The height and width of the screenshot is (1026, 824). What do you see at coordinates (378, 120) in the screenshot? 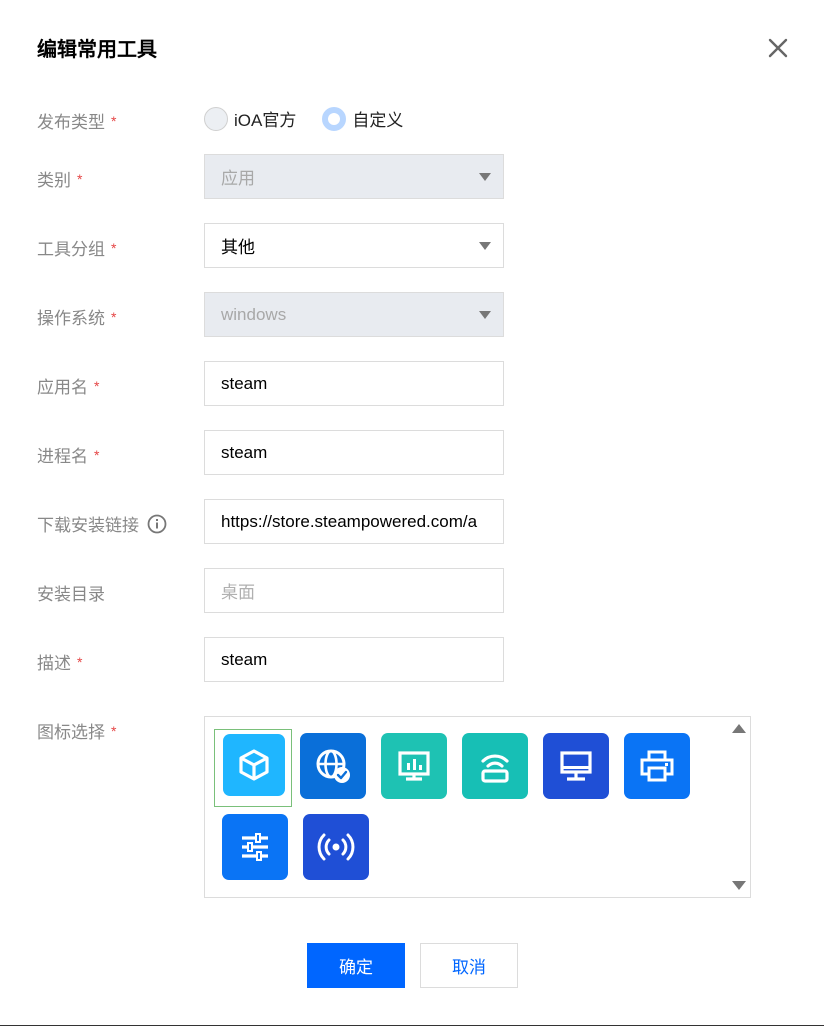
I see `radio-label: 自定义` at bounding box center [378, 120].